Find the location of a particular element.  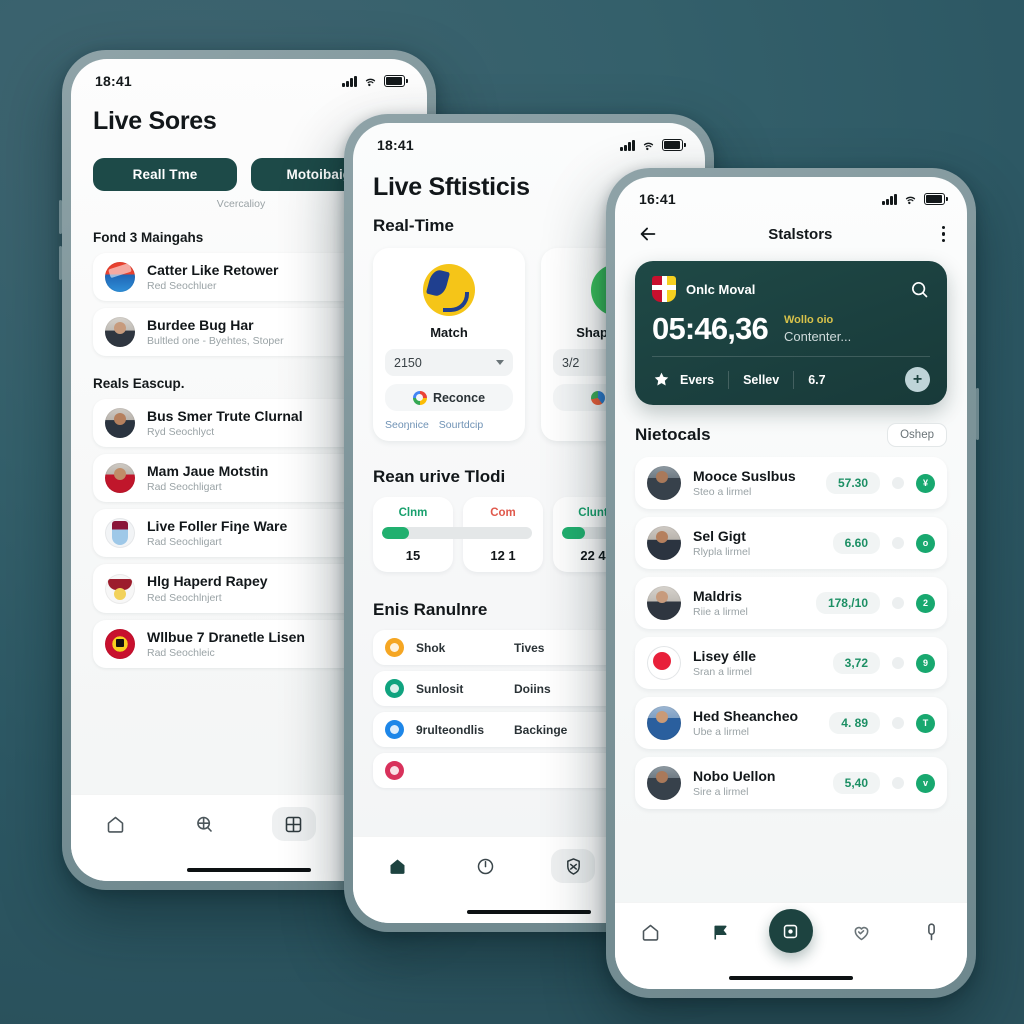

player-name: Lisey élle is located at coordinates (725, 655).